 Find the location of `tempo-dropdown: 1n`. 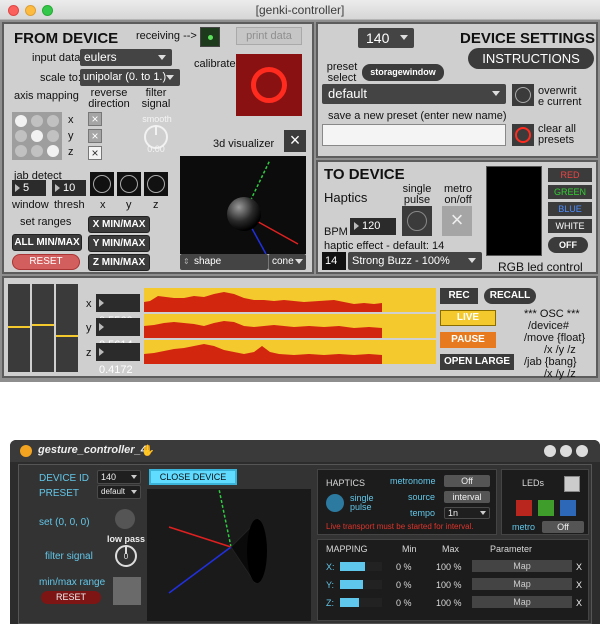

tempo-dropdown: 1n is located at coordinates (467, 513).